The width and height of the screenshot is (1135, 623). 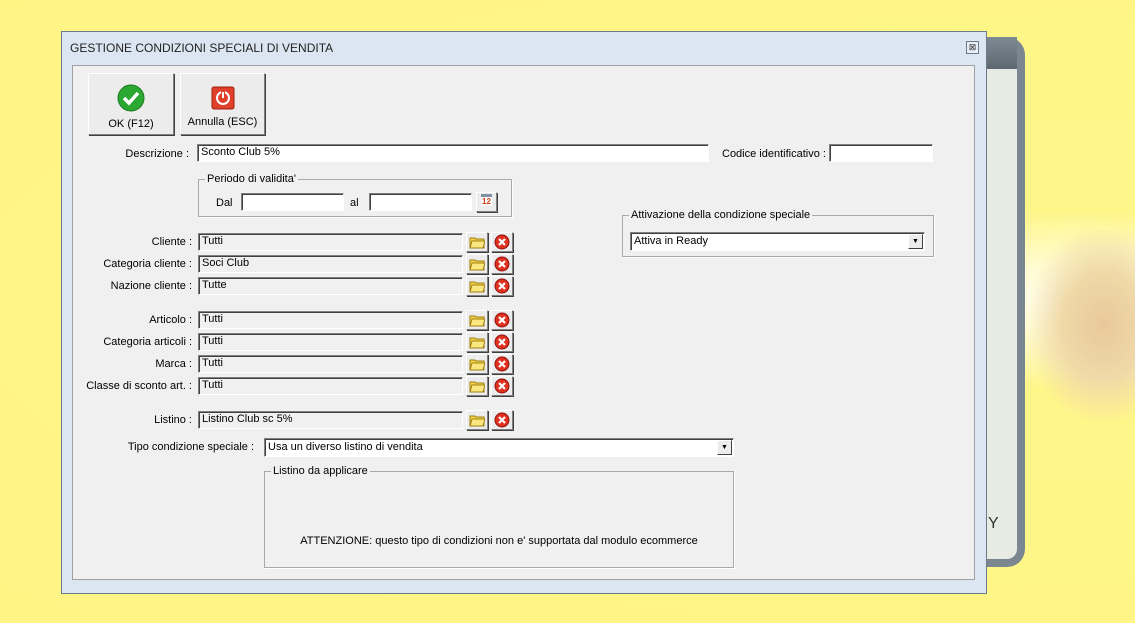 I want to click on cancel-button: Annulla (ESC), so click(x=222, y=104).